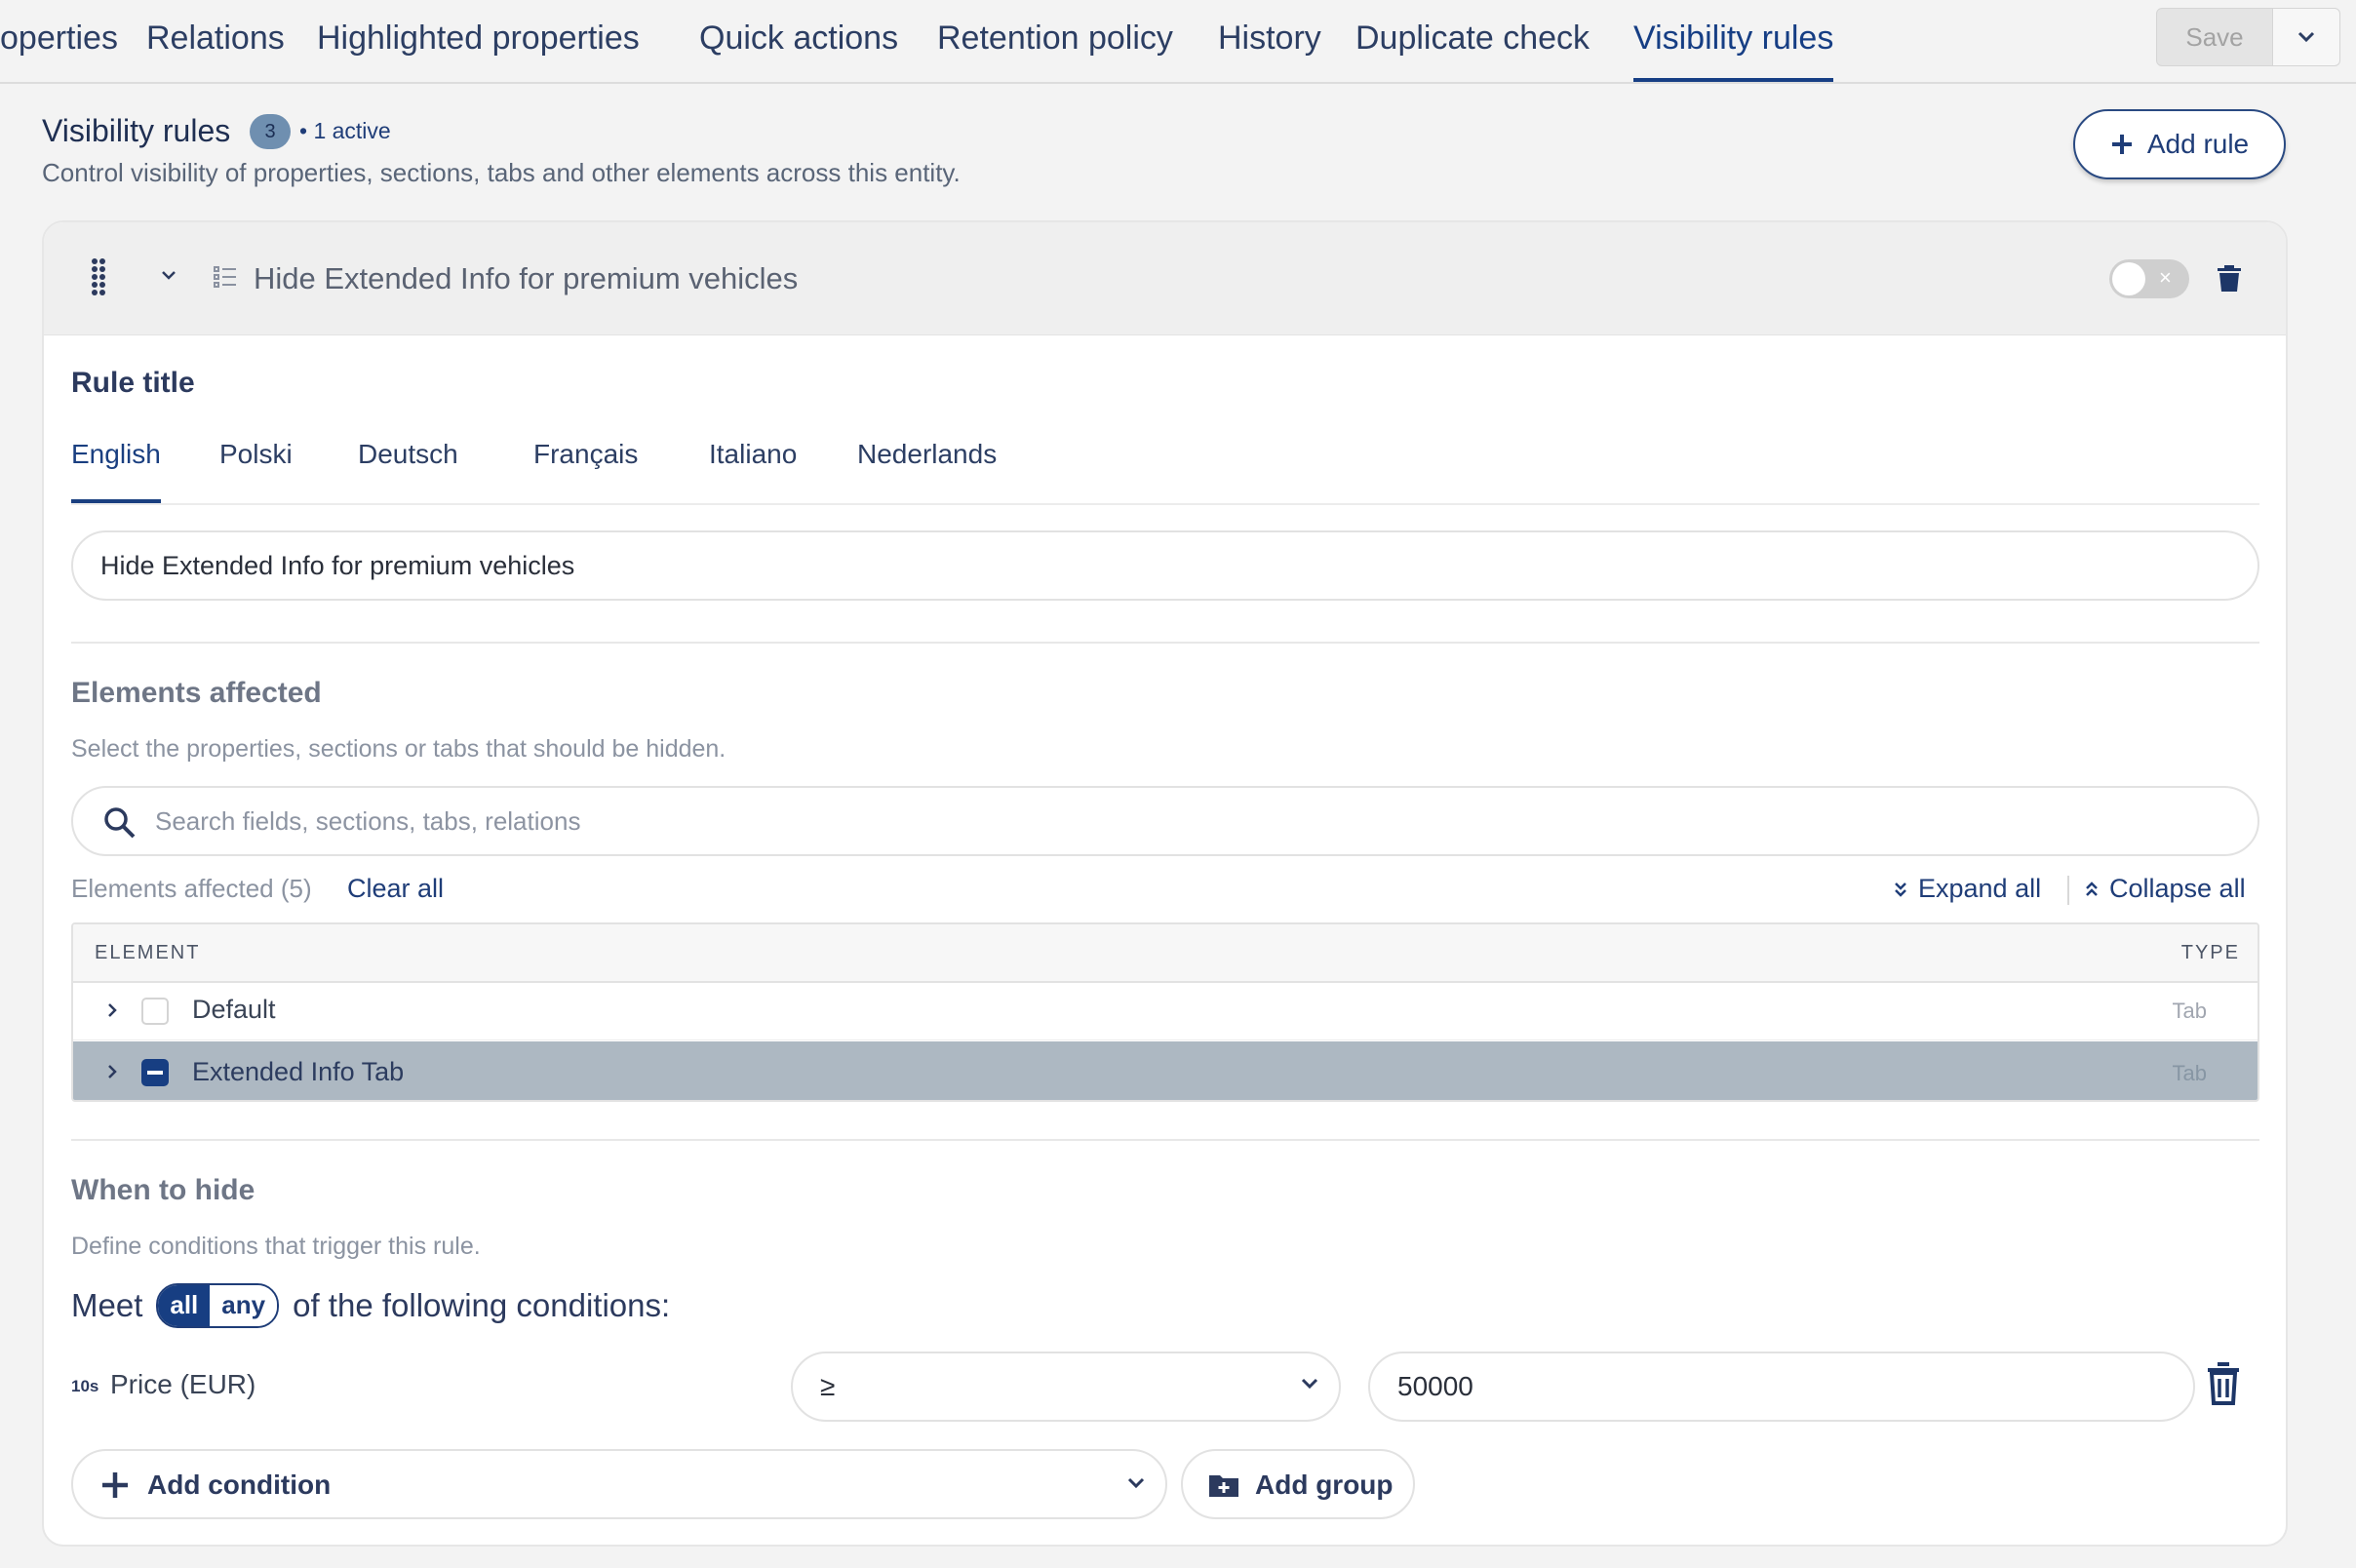 This screenshot has width=2356, height=1568. I want to click on rule-header-title: Hide Extended Info for premium vehicles, so click(526, 278).